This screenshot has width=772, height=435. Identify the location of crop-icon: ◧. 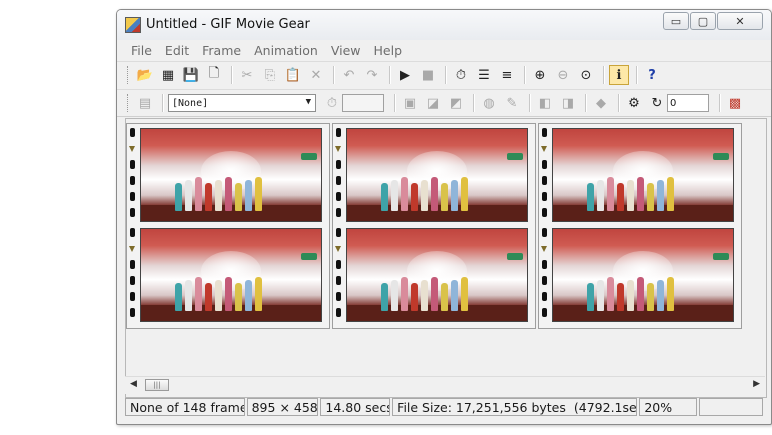
(545, 103).